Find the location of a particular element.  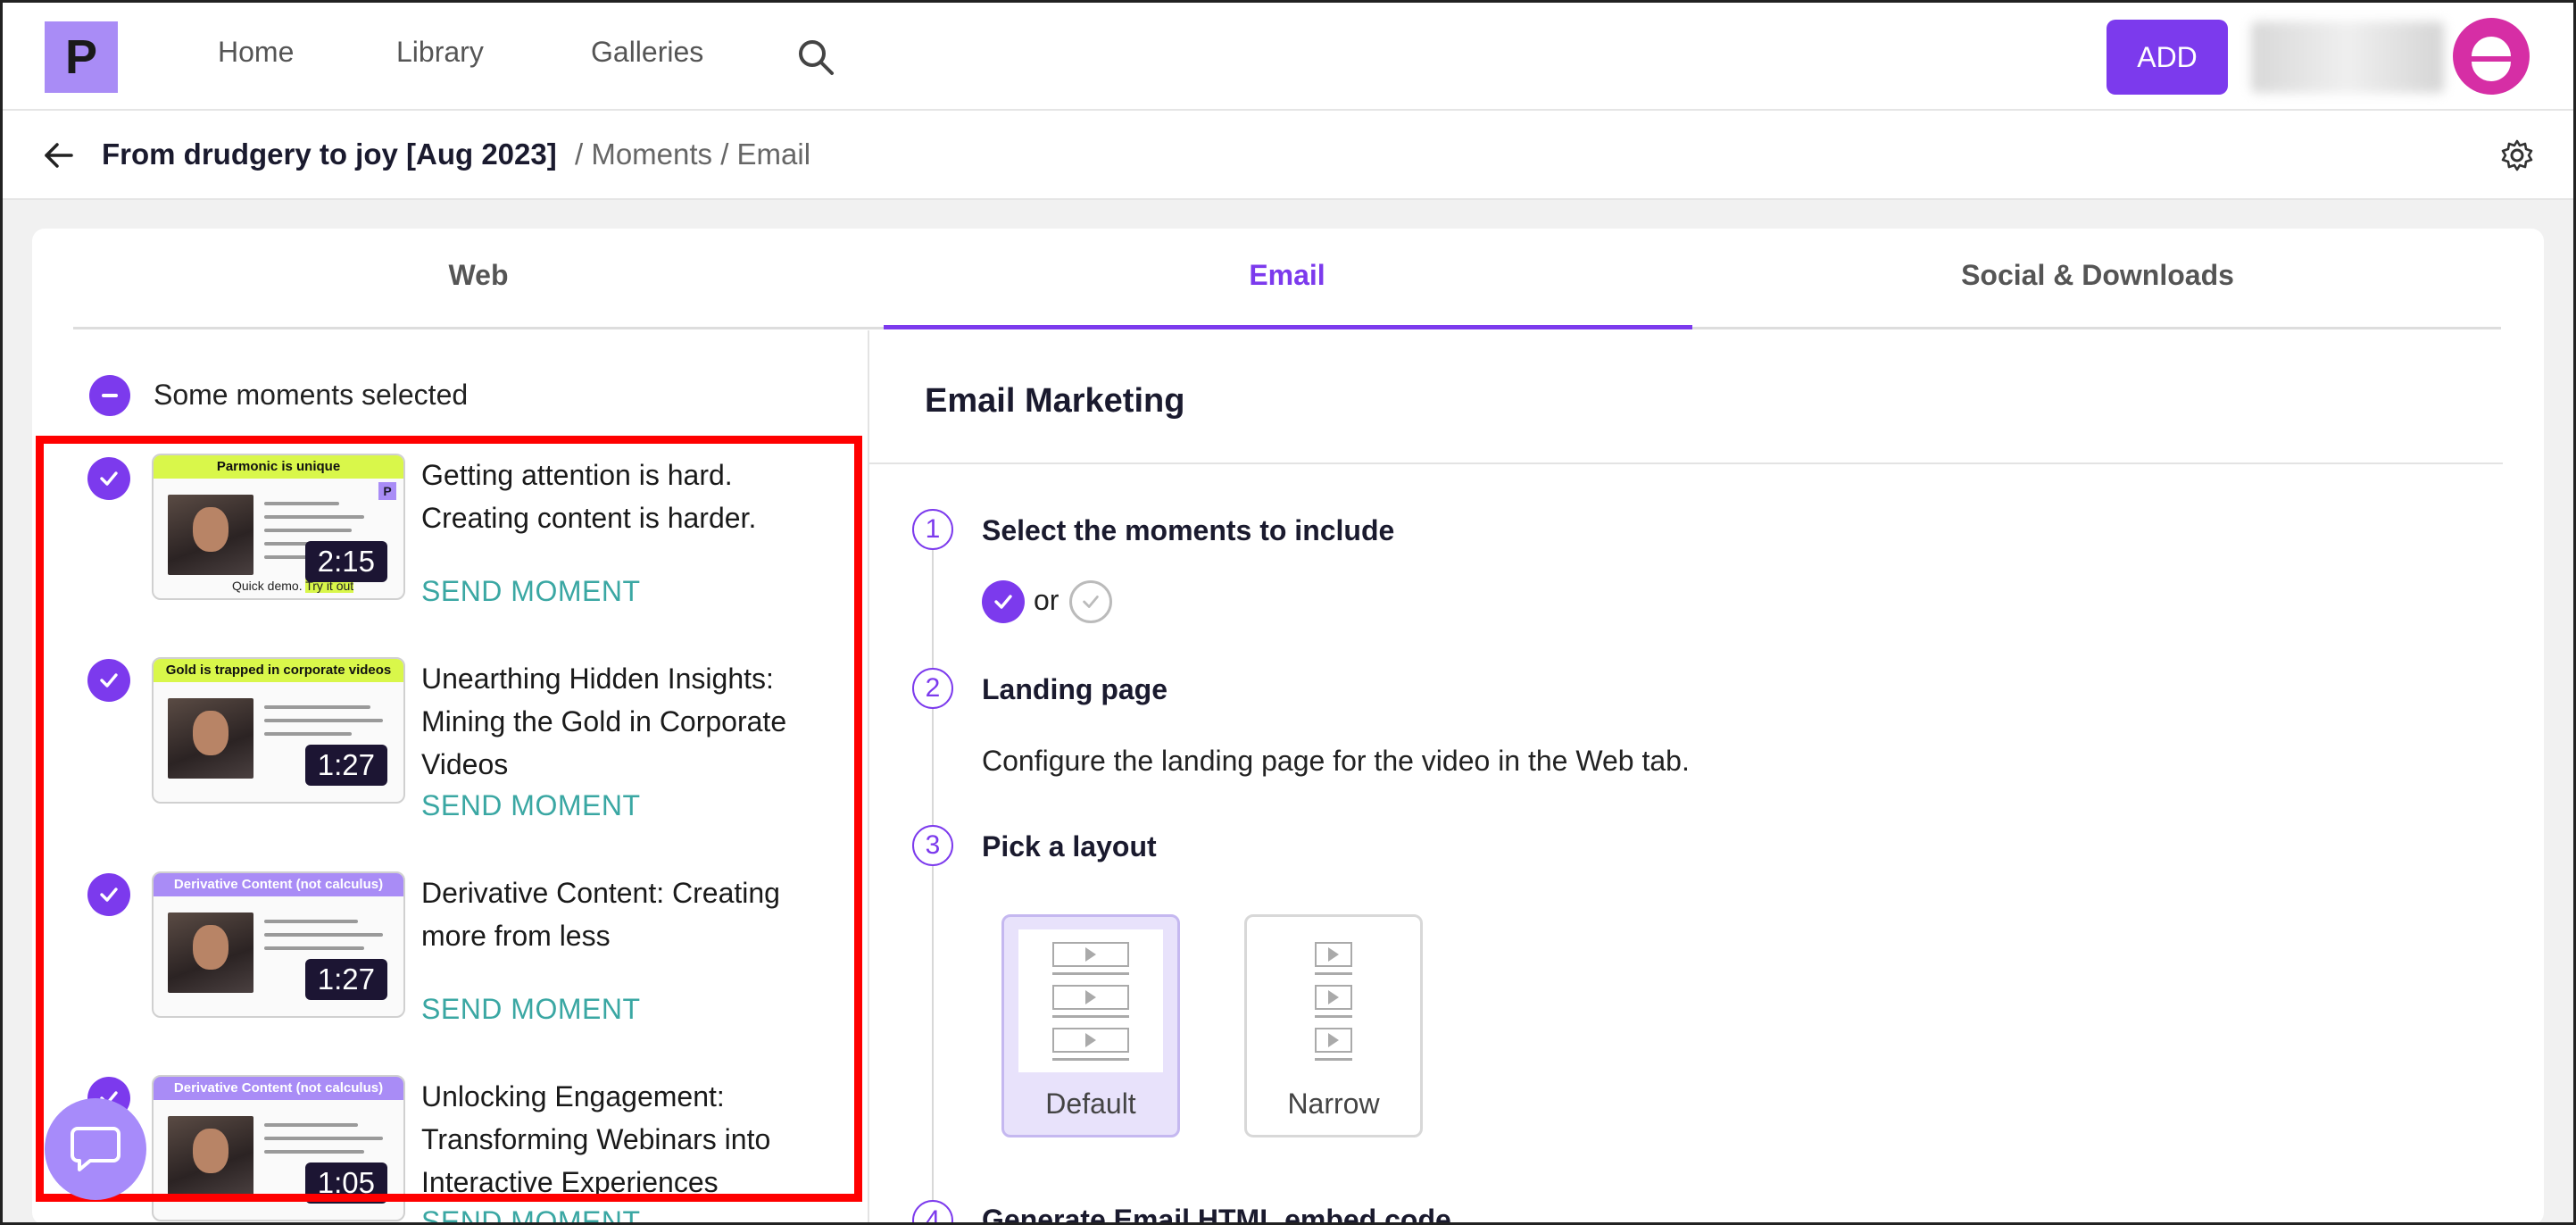

duration-badge: 1:05 is located at coordinates (345, 1183).